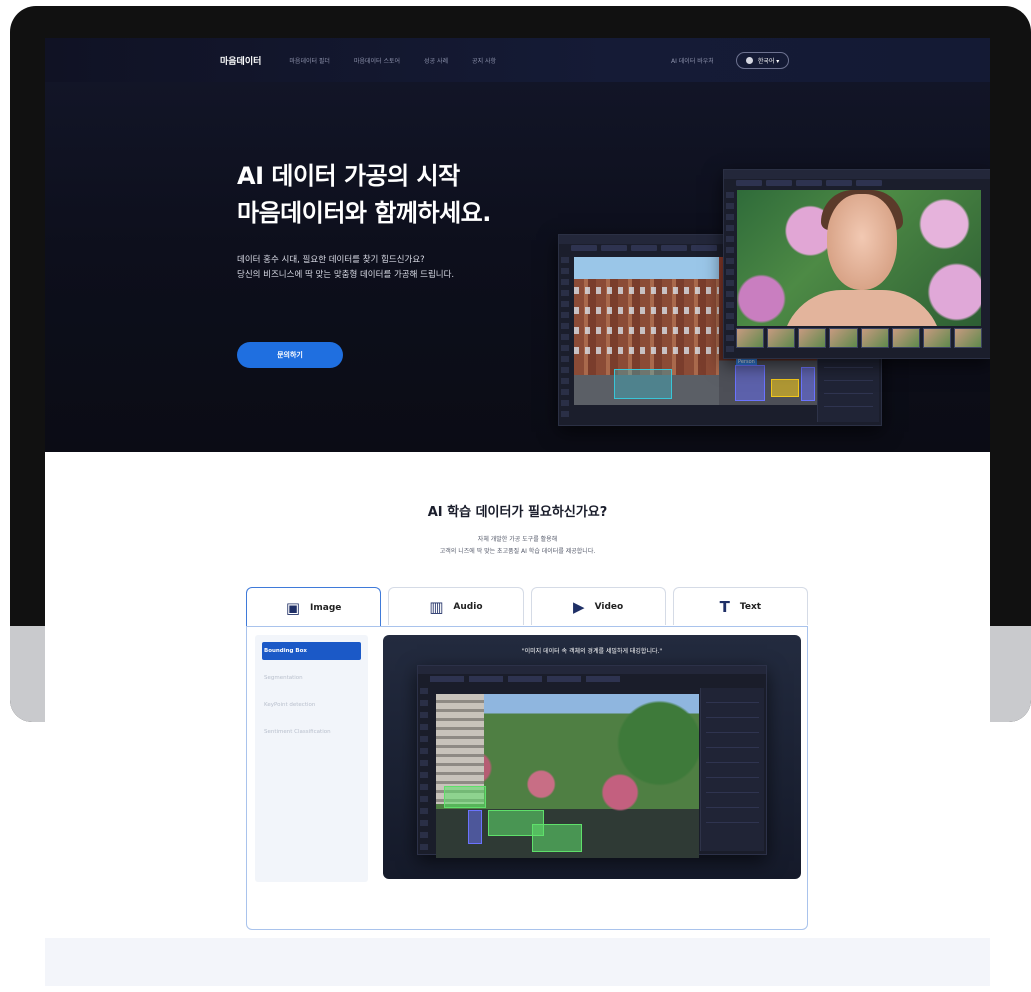 This screenshot has height=992, width=1031. I want to click on tab-label: Audio, so click(468, 606).